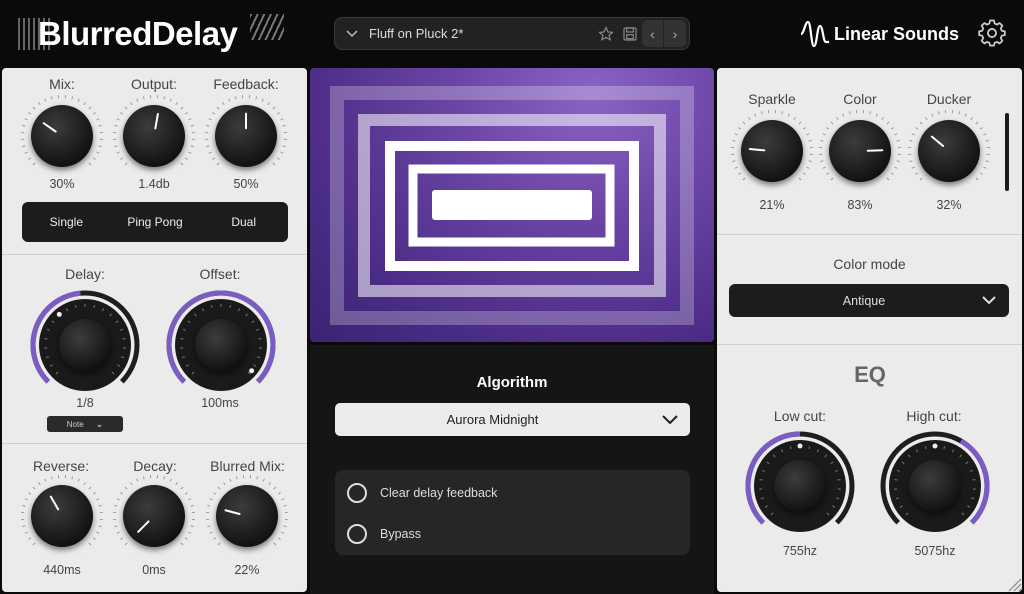 This screenshot has width=1024, height=594. Describe the element at coordinates (400, 534) in the screenshot. I see `option-label: Bypass` at that location.